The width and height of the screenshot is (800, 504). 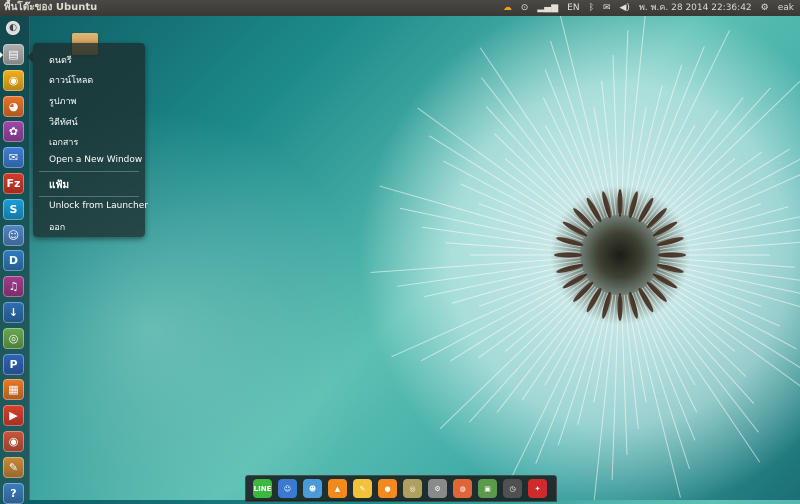 I want to click on window-title: พื้นโต๊ะของ Ubuntu, so click(x=51, y=7).